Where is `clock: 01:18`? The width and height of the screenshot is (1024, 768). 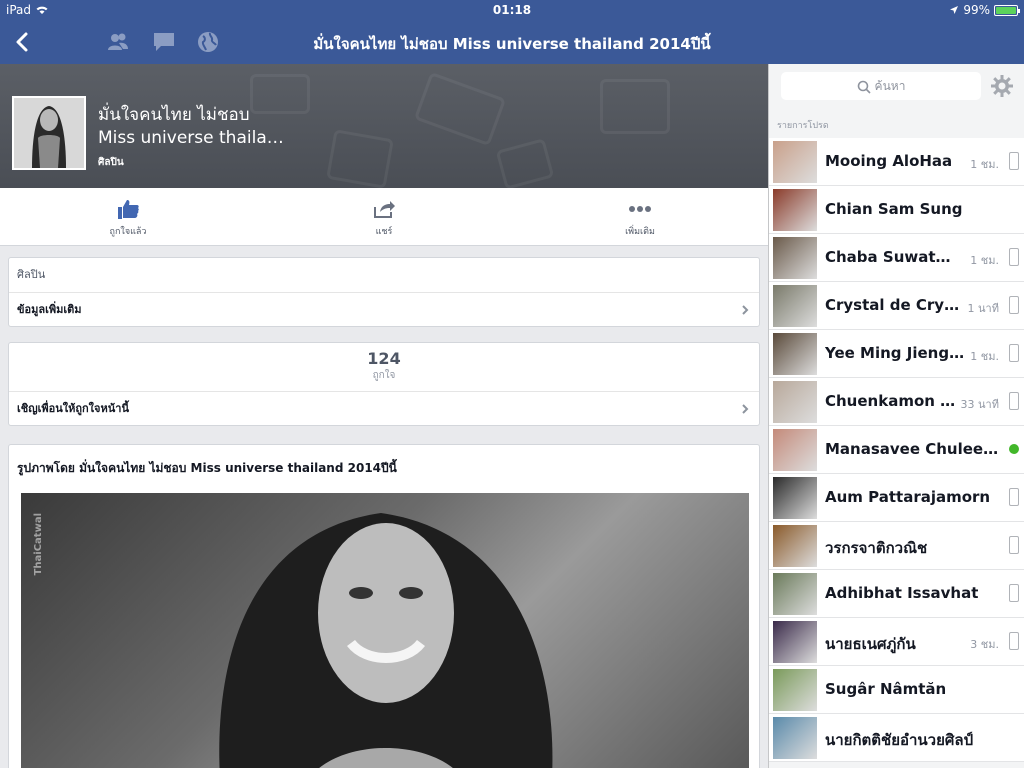
clock: 01:18 is located at coordinates (512, 10).